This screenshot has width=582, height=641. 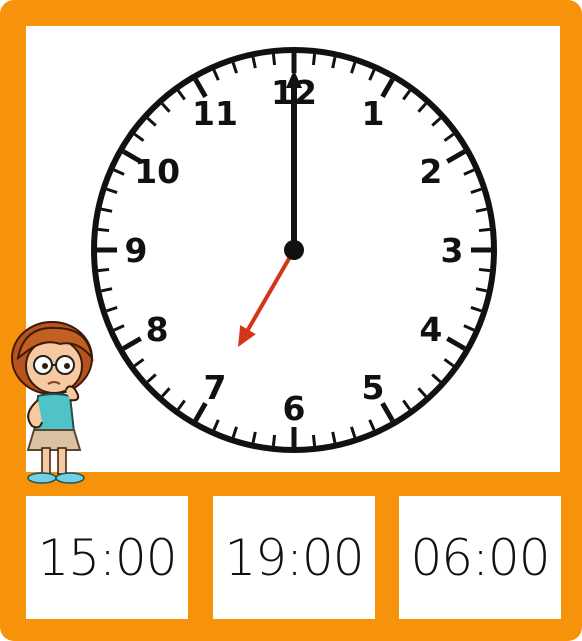 What do you see at coordinates (373, 387) in the screenshot?
I see `clock-number-5: 5` at bounding box center [373, 387].